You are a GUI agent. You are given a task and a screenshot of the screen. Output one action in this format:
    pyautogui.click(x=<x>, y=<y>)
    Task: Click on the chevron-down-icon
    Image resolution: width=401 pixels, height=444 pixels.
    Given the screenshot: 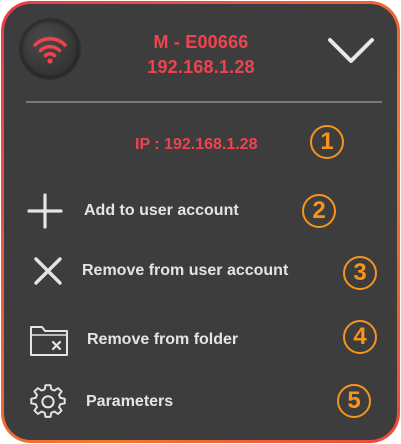 What is the action you would take?
    pyautogui.click(x=351, y=50)
    